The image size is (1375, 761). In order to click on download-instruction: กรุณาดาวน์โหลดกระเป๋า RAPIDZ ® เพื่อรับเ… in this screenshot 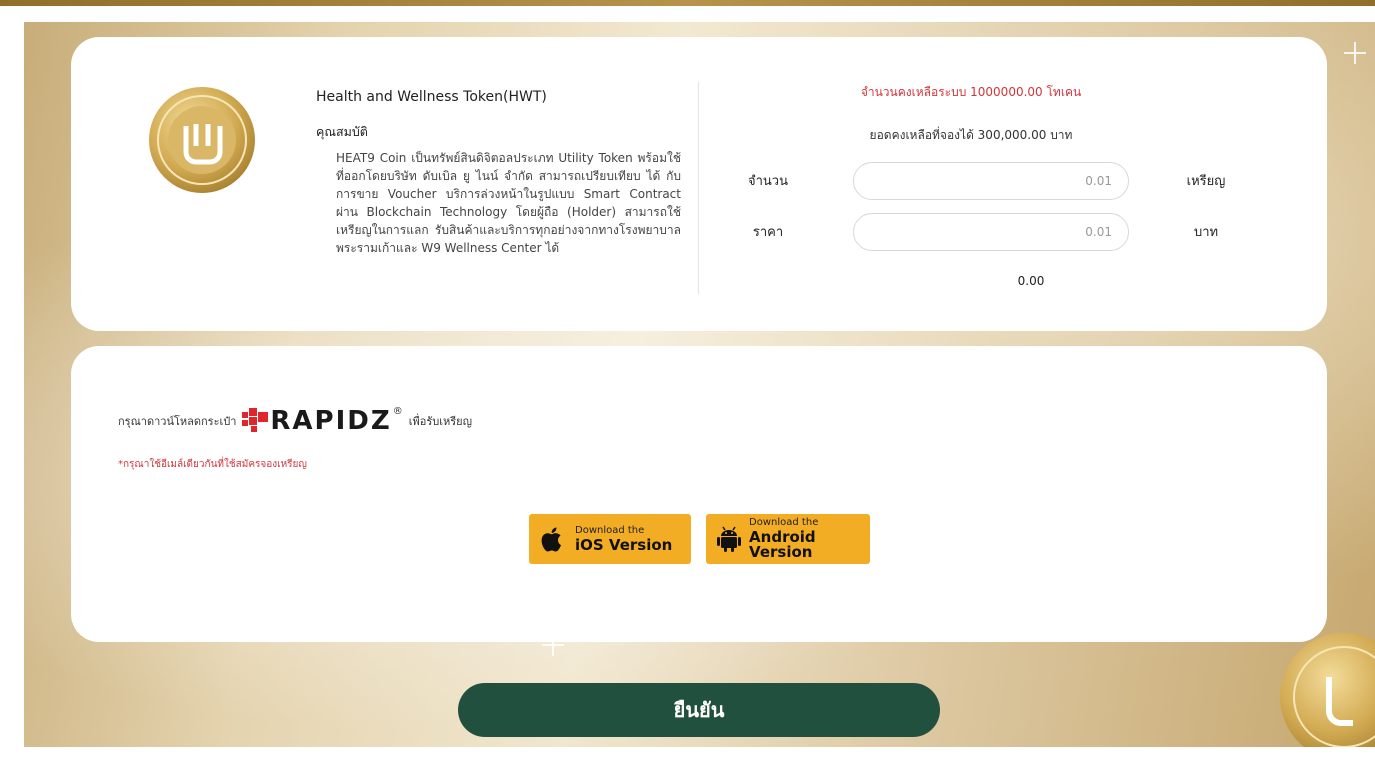, I will do `click(295, 421)`.